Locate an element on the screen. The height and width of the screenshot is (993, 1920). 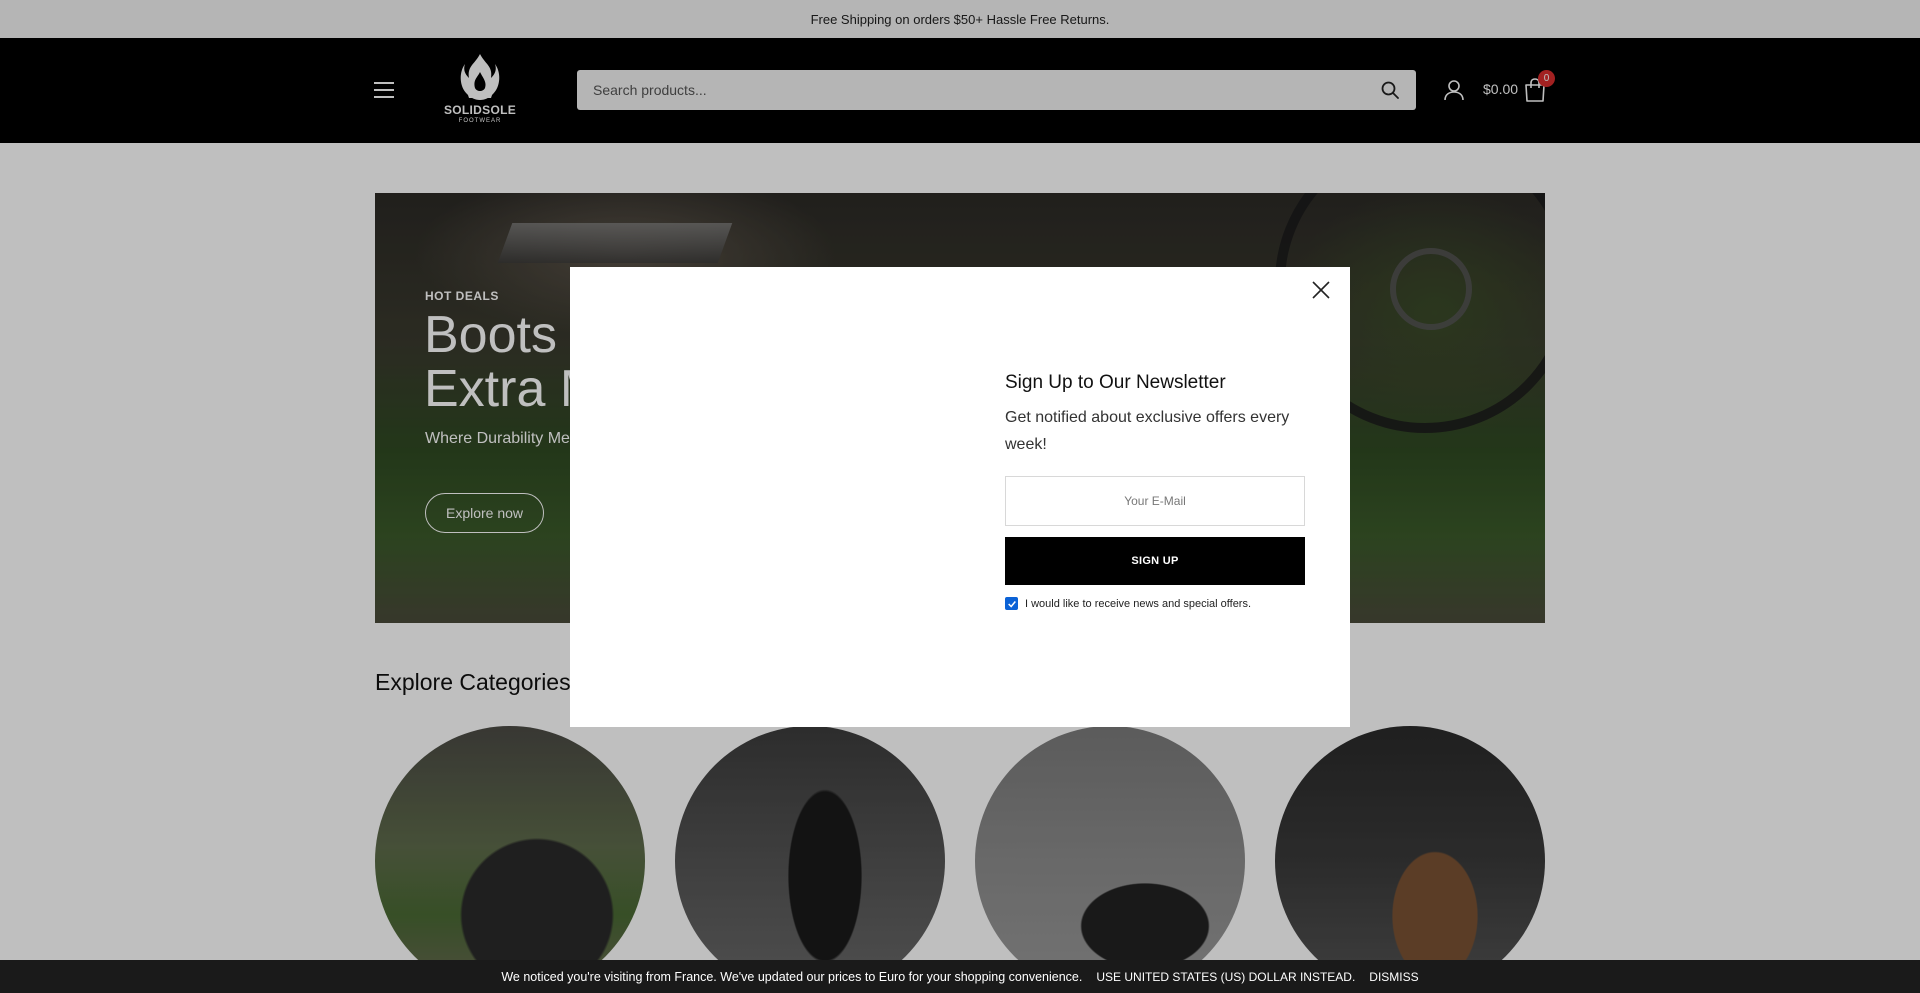
sign-up-button: SIGN UP is located at coordinates (1155, 561).